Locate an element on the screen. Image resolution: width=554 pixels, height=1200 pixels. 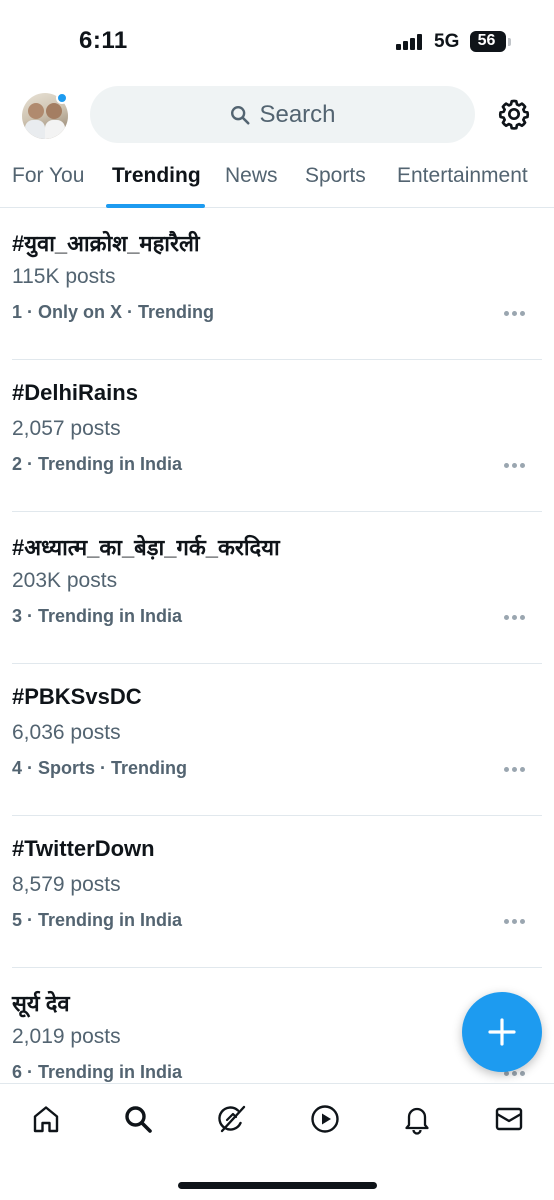
trend-name: #PBKSvsDC is located at coordinates (77, 696).